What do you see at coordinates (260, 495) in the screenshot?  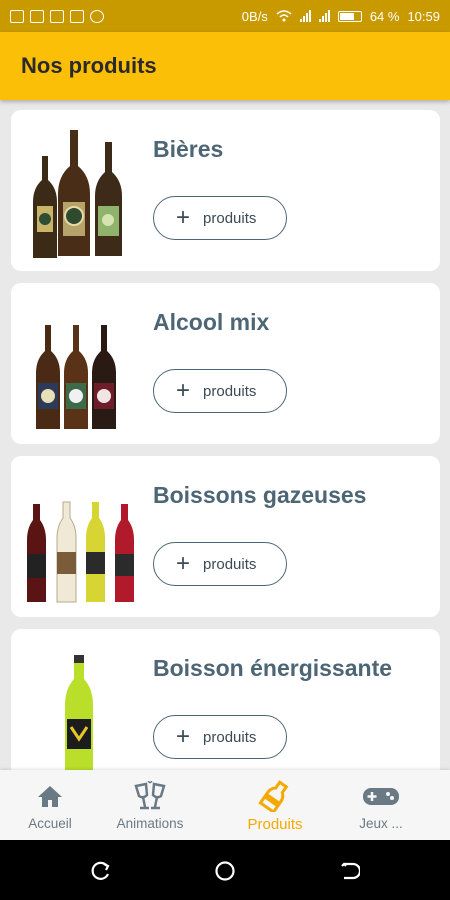 I see `product-title: Boissons gazeuses` at bounding box center [260, 495].